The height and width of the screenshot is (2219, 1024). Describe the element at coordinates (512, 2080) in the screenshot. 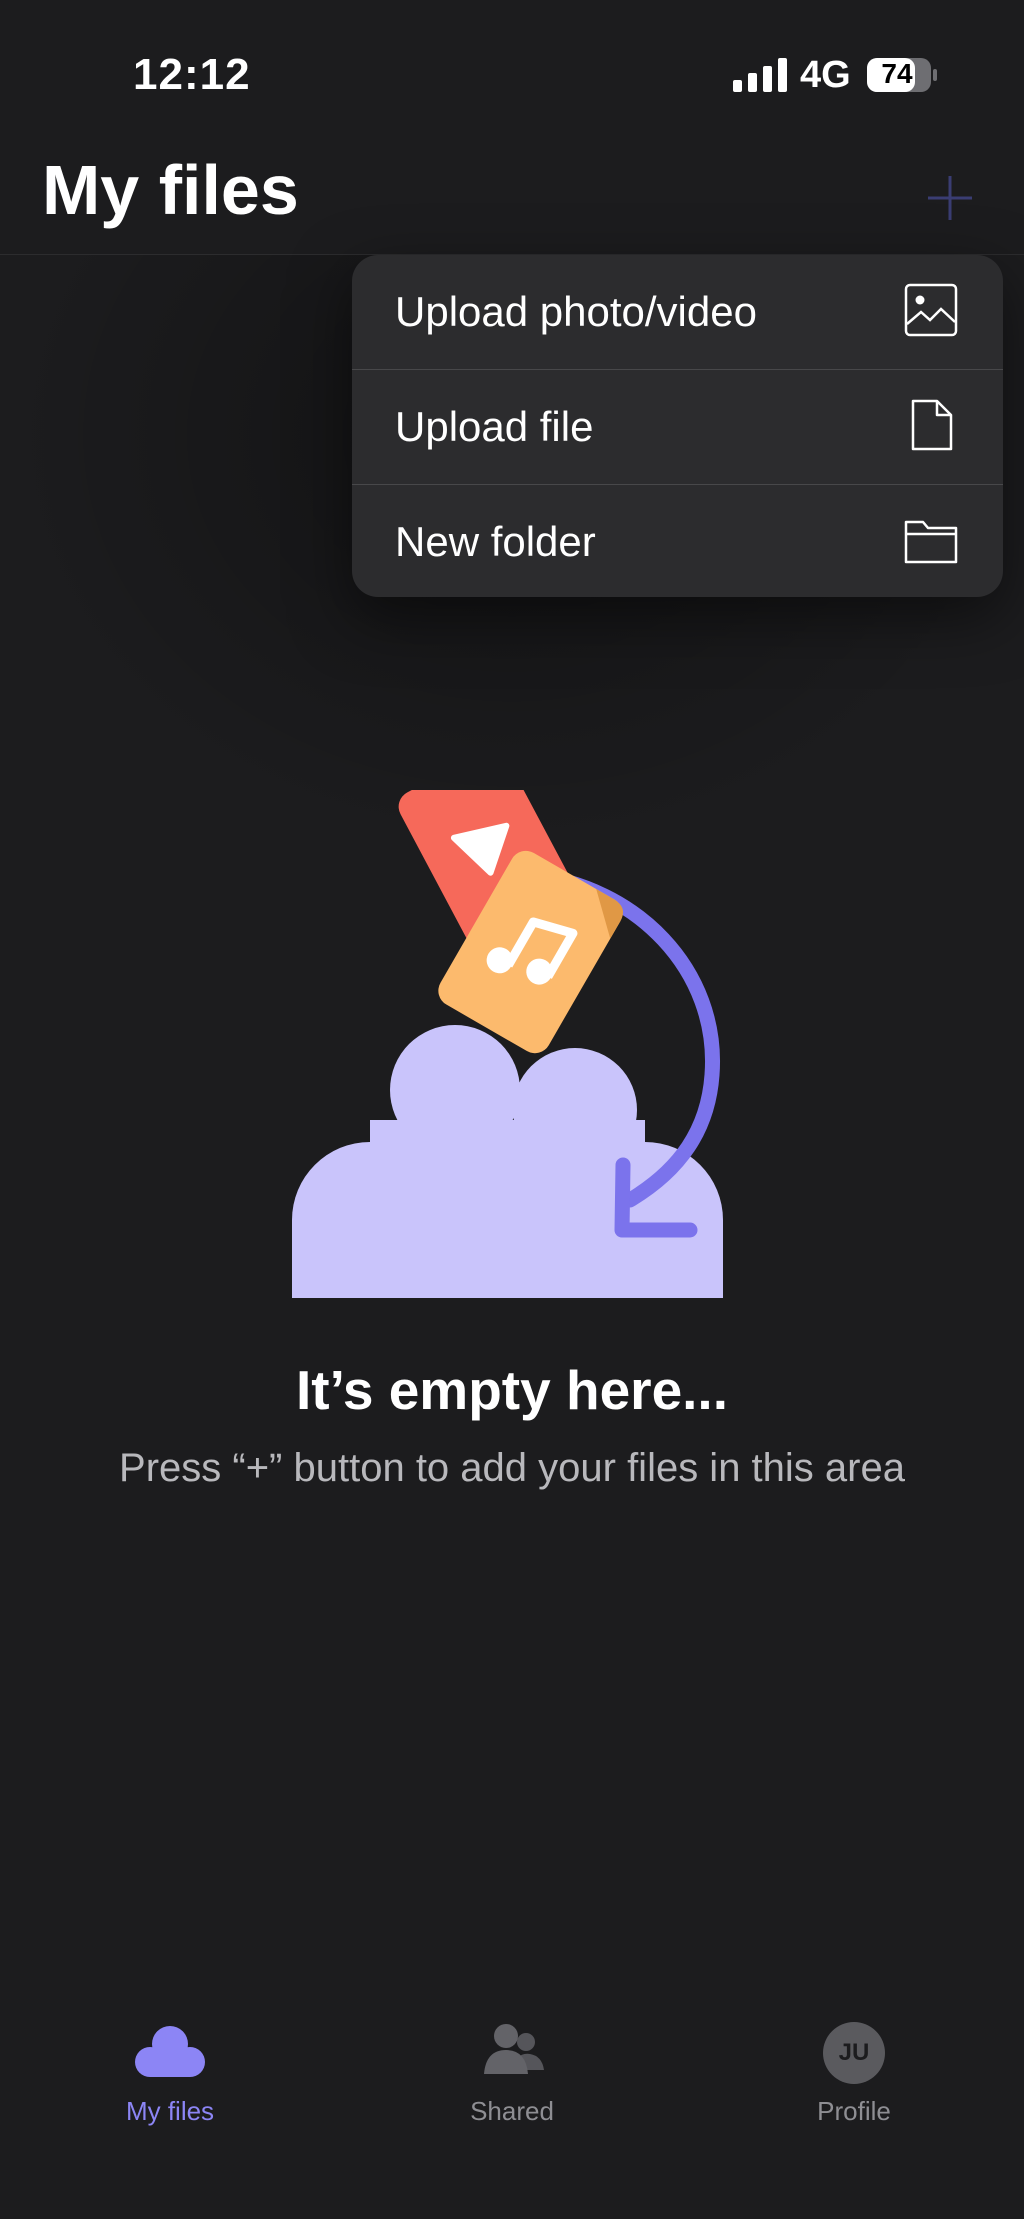

I see `tab-shared: Shared` at that location.